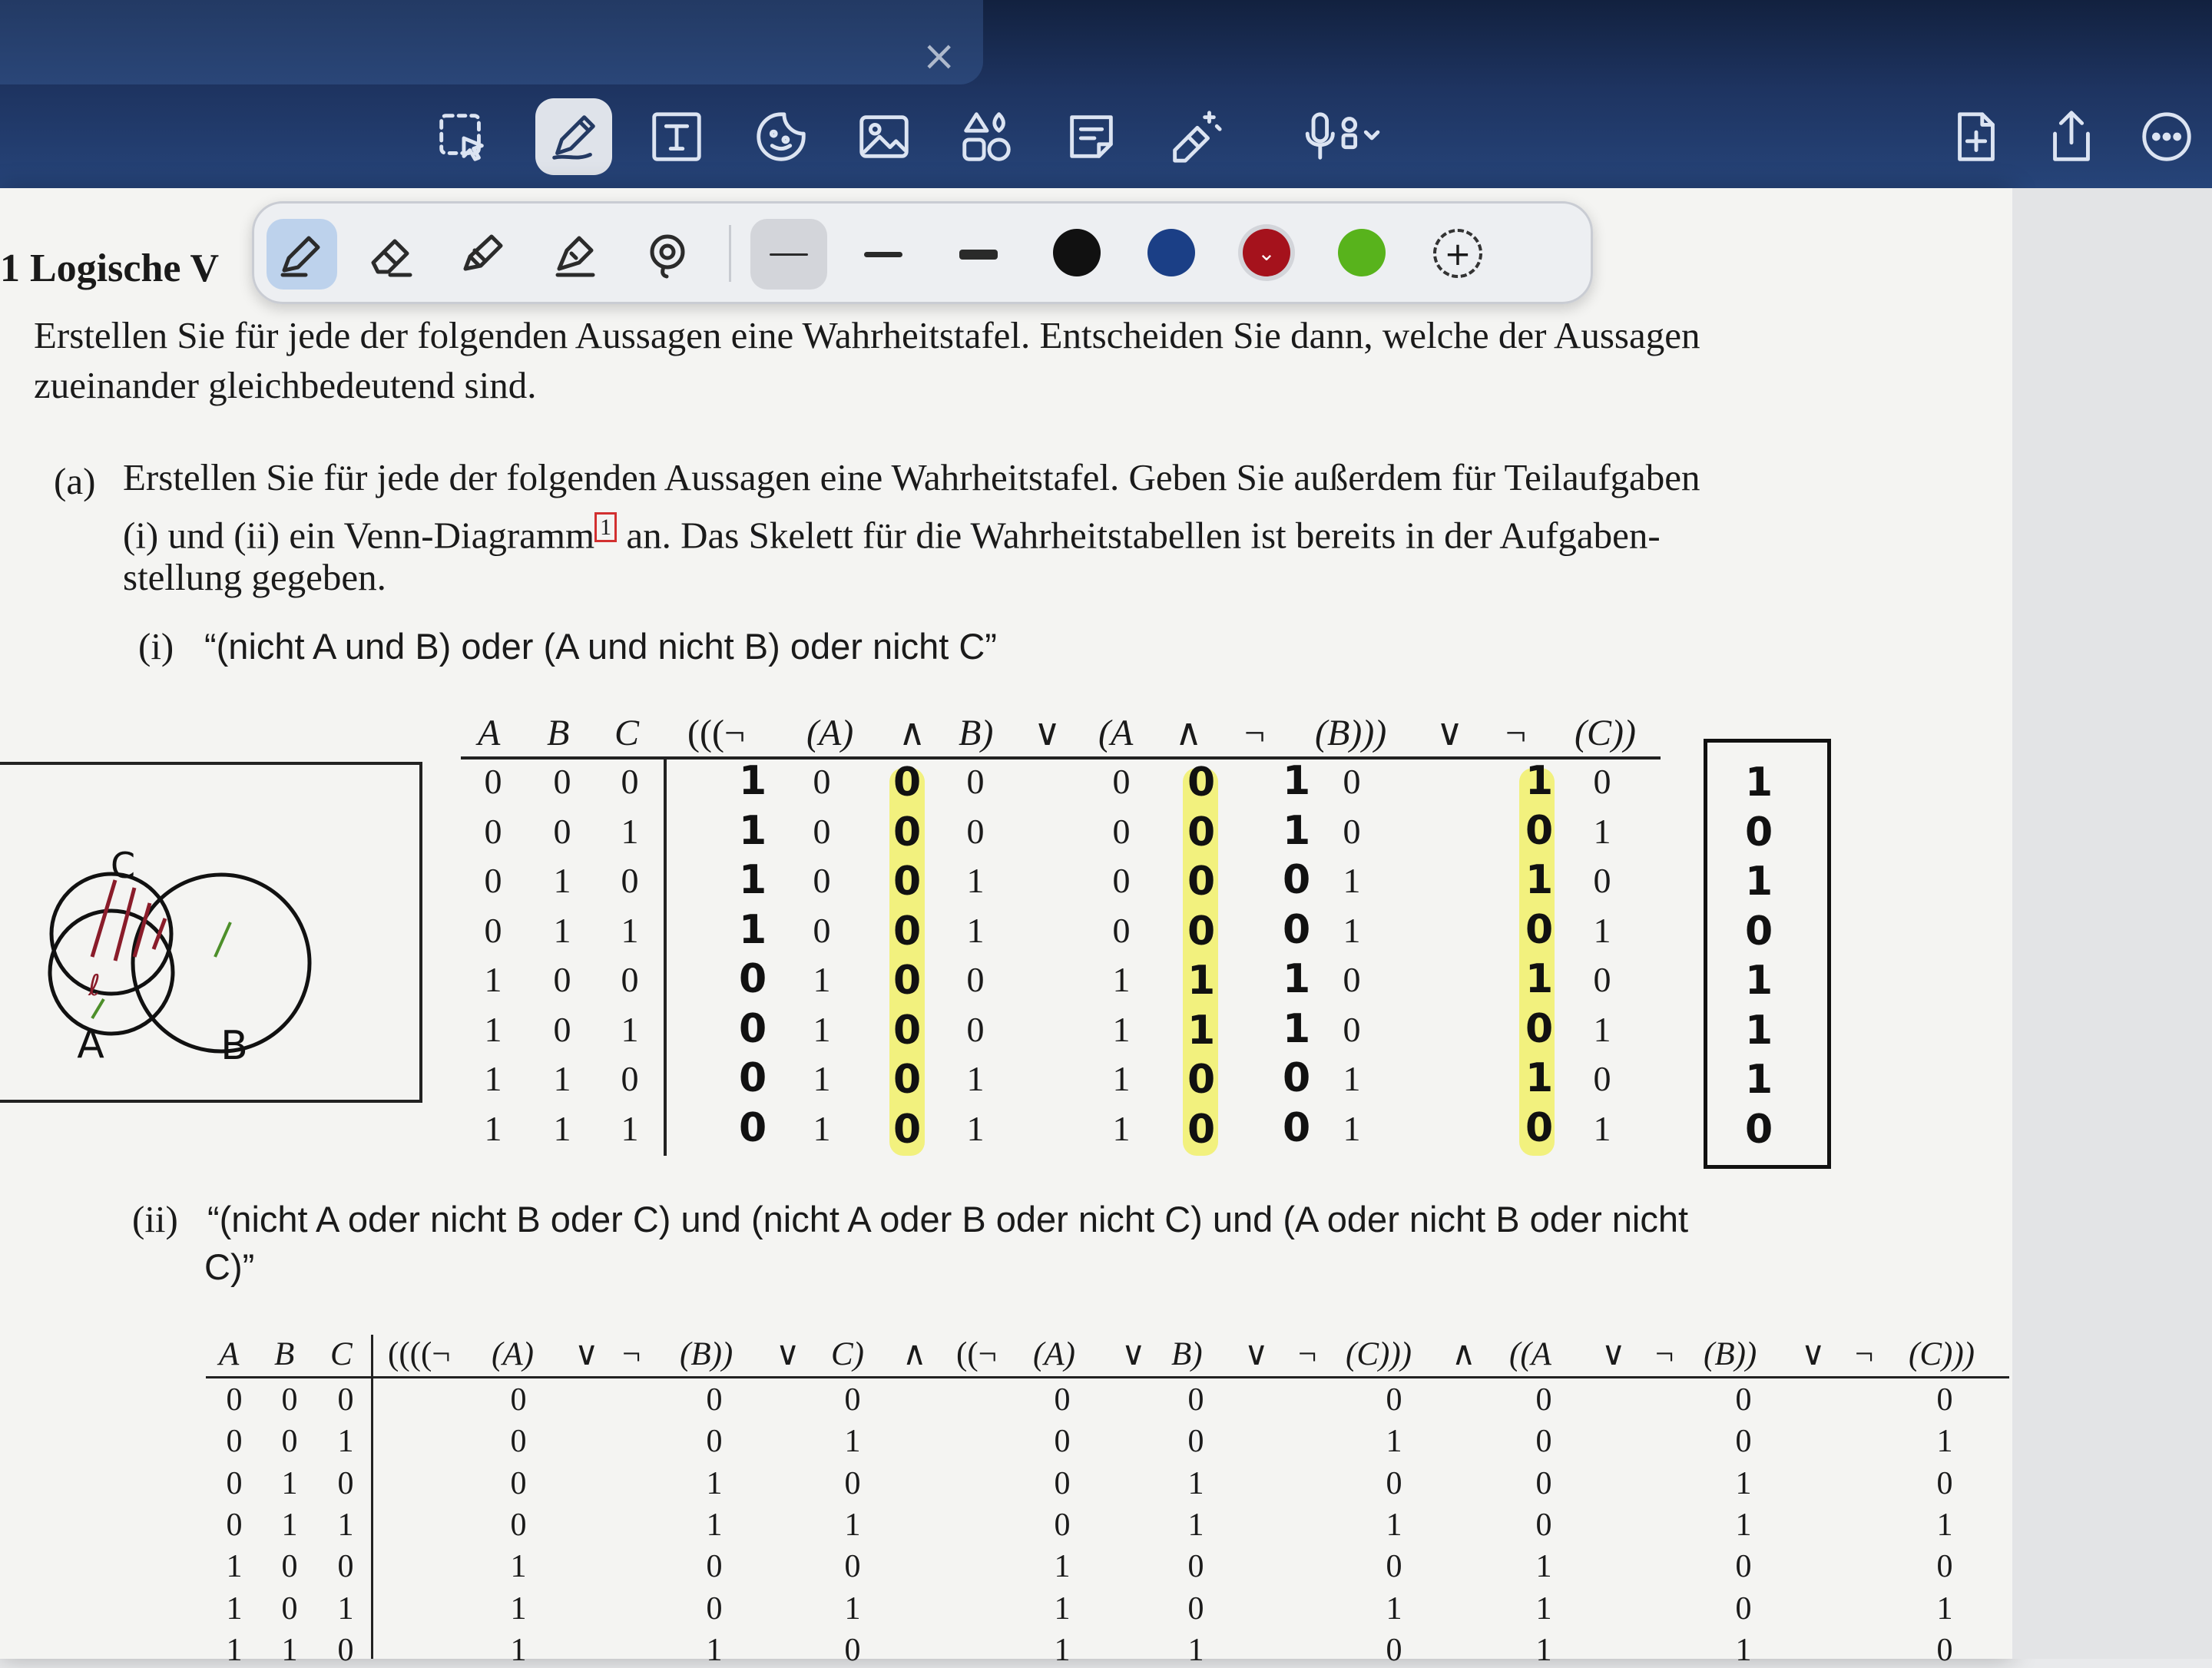 This screenshot has height=1668, width=2212. Describe the element at coordinates (781, 136) in the screenshot. I see `sticker-icon` at that location.